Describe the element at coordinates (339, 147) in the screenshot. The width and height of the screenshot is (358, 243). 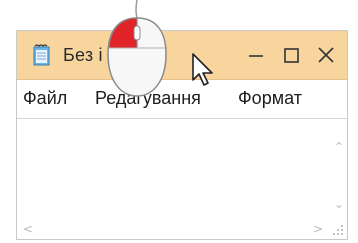
I see `scroll-up-icon: ⌃` at that location.